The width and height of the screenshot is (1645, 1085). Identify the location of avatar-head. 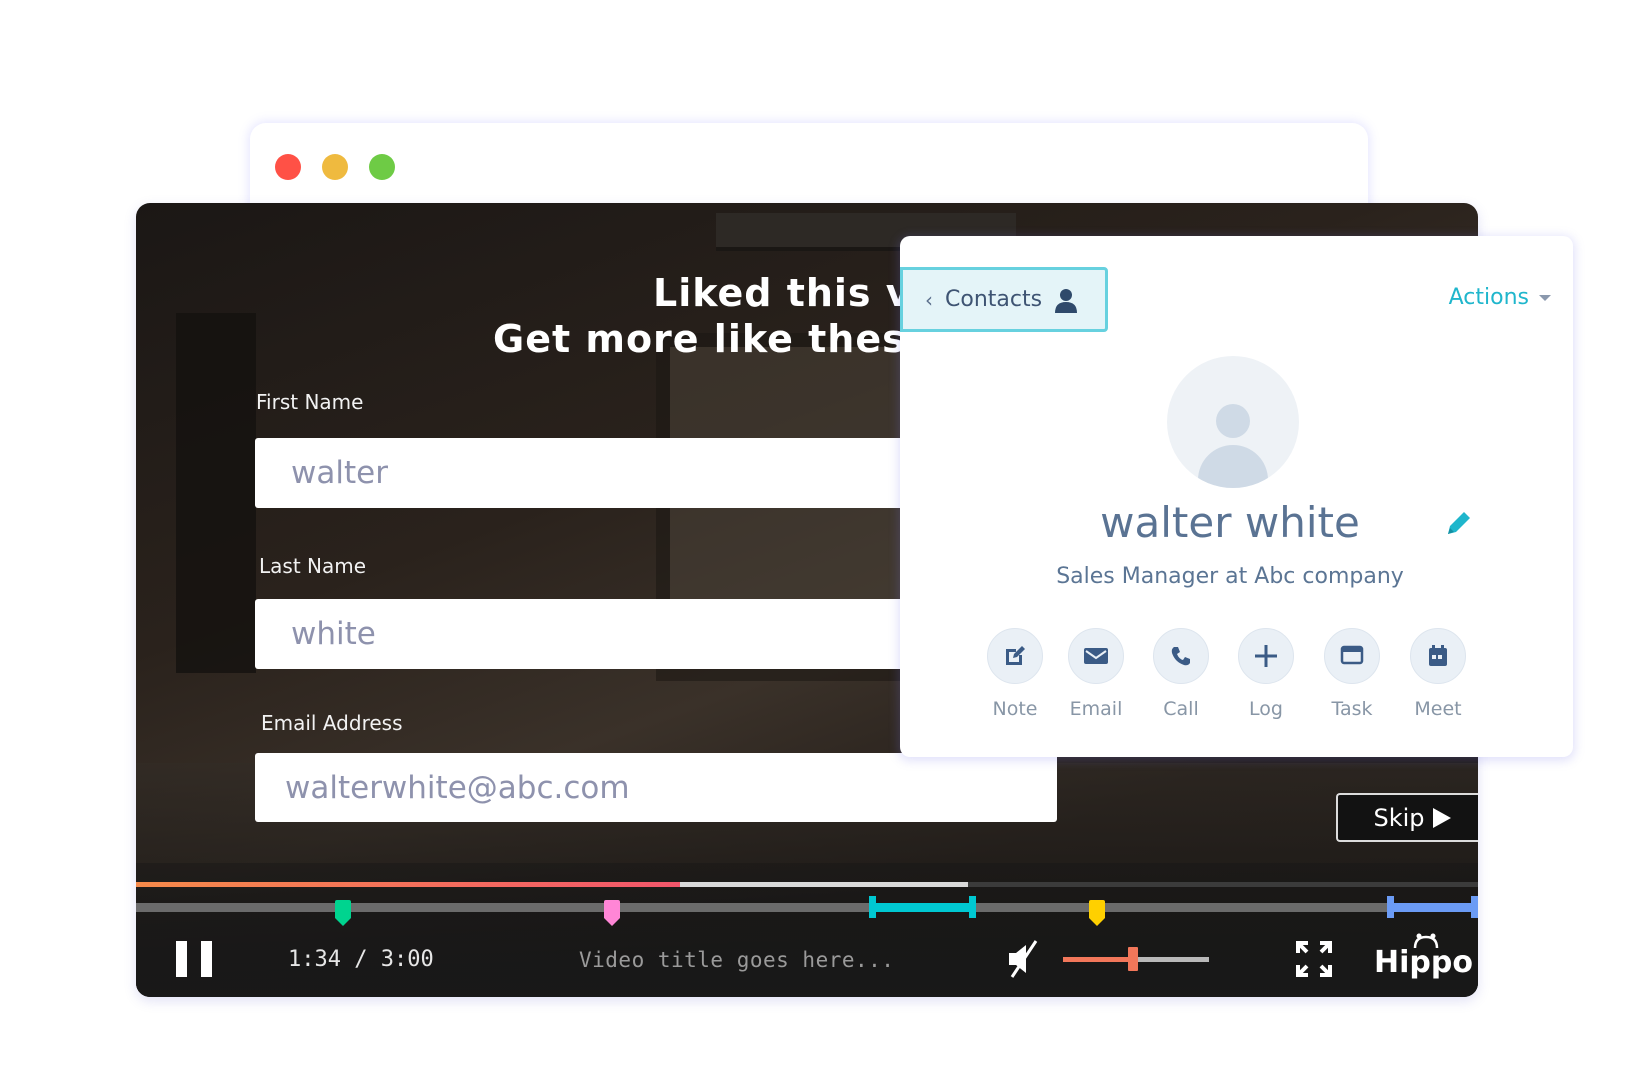
(1233, 421).